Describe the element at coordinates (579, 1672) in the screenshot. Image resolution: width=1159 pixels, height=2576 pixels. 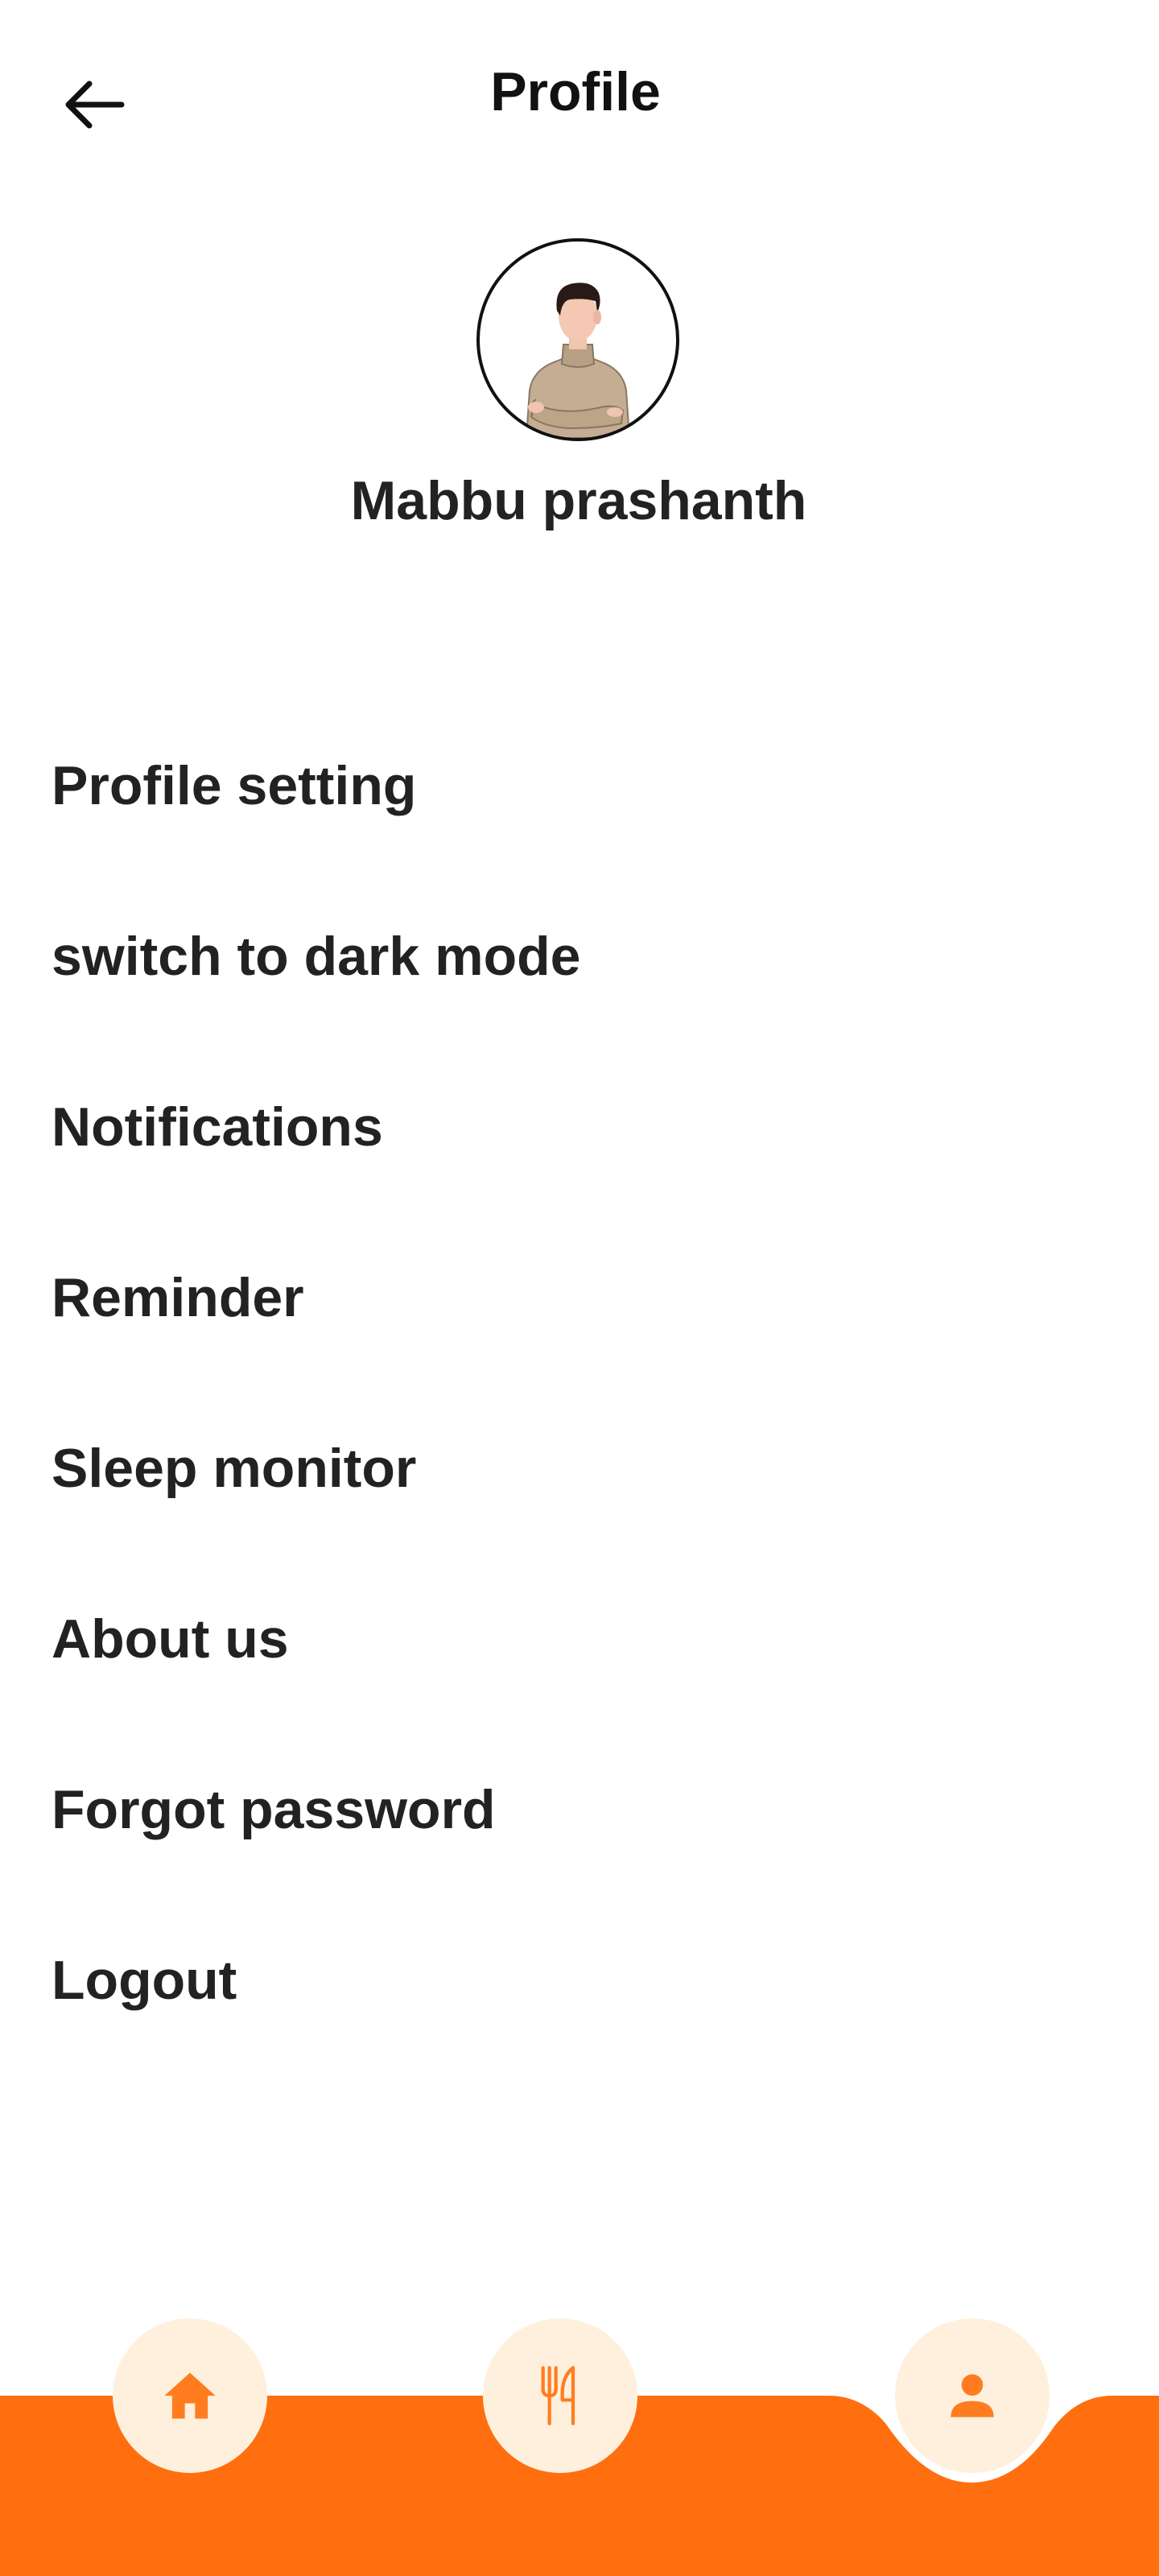
I see `menu-item-about-us: About us` at that location.